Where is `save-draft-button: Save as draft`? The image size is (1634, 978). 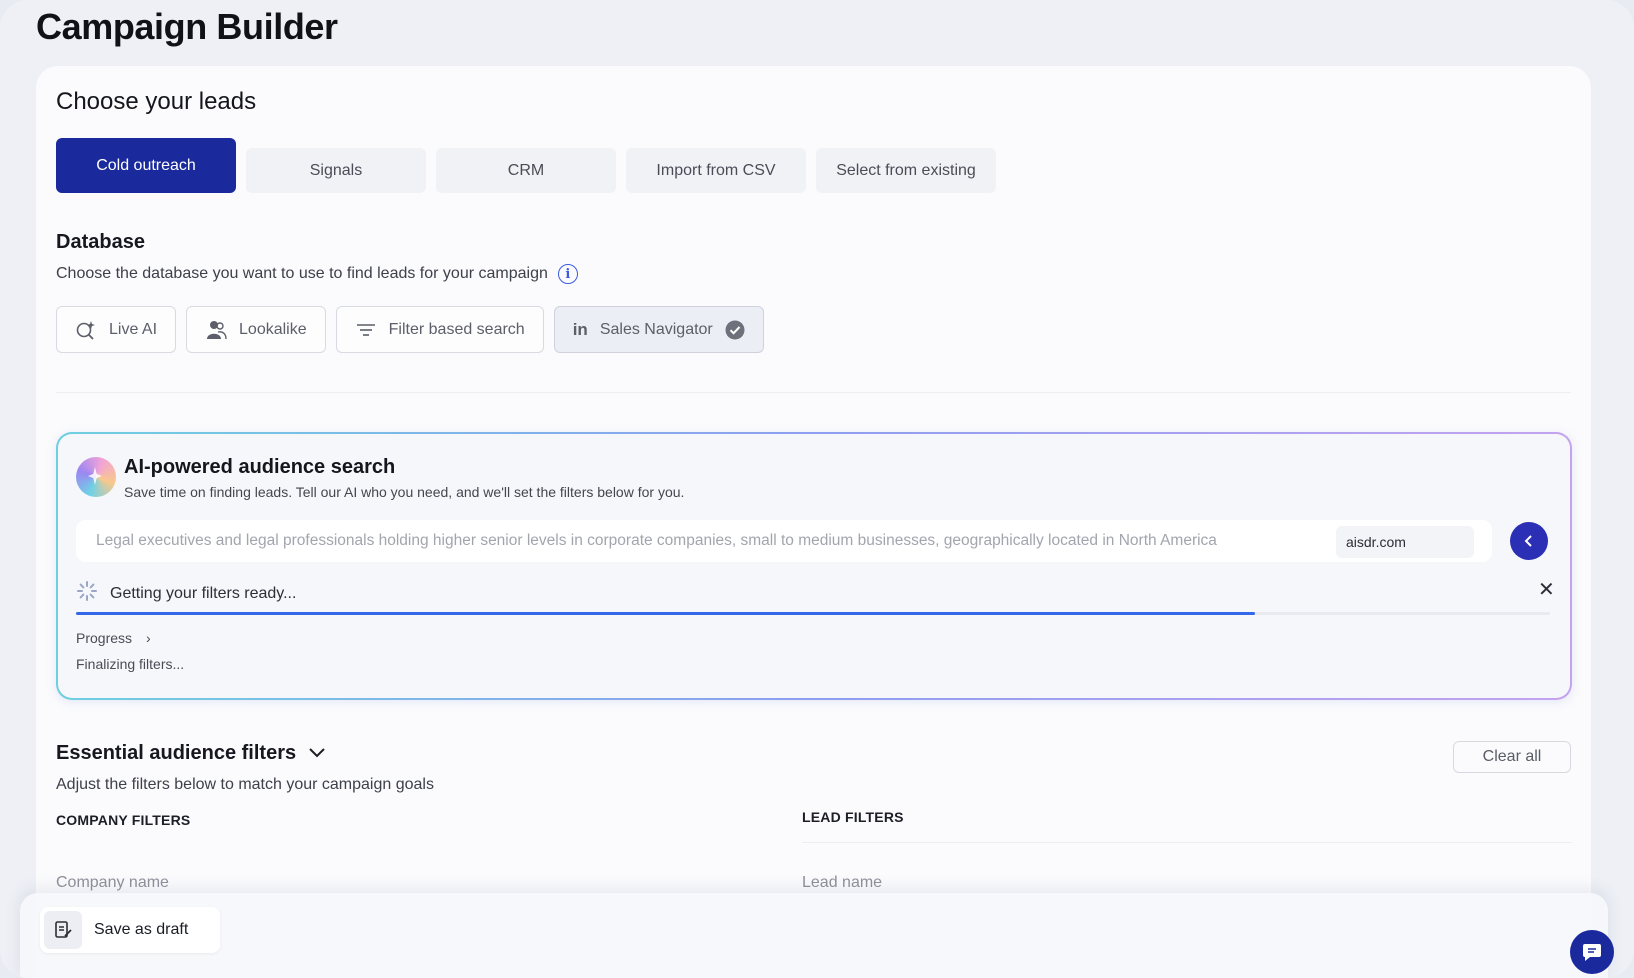
save-draft-button: Save as draft is located at coordinates (130, 930).